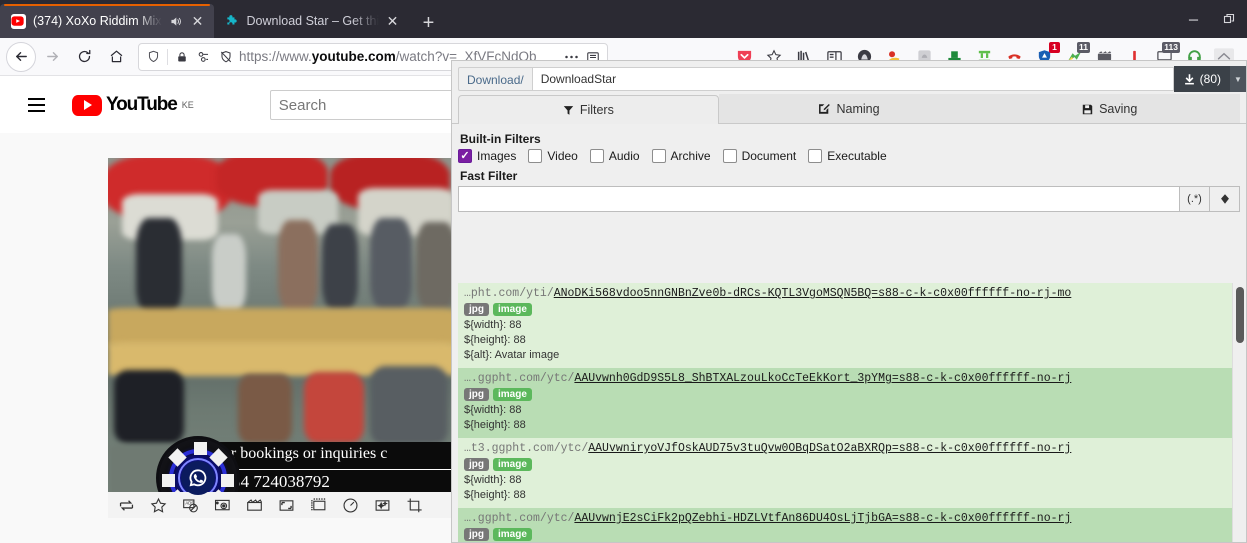 The height and width of the screenshot is (543, 1247). What do you see at coordinates (181, 56) in the screenshot?
I see `padlock-icon` at bounding box center [181, 56].